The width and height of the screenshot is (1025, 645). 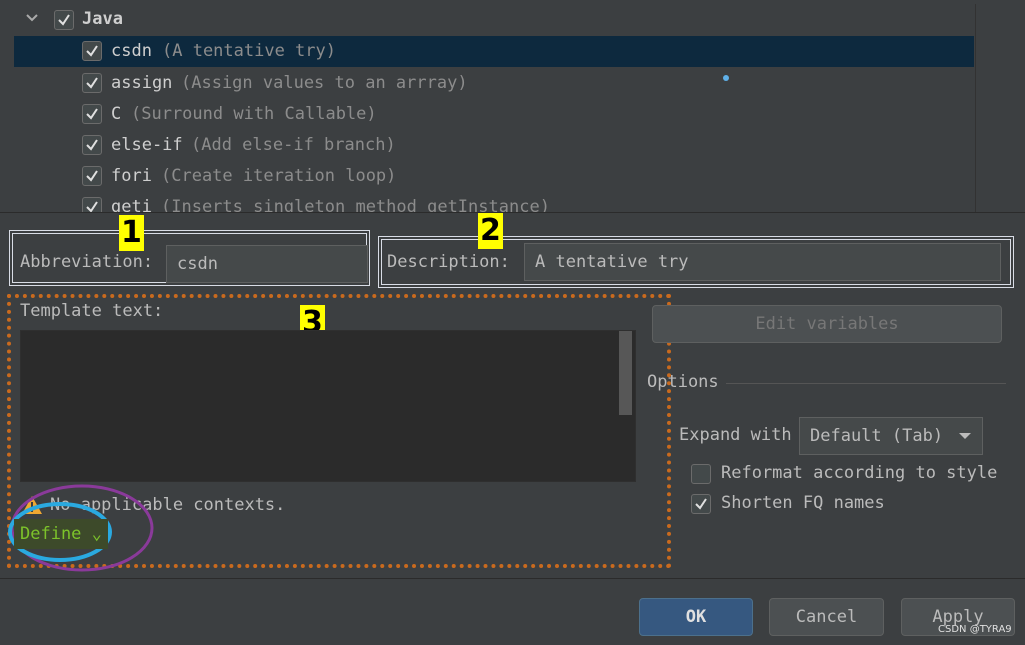 I want to click on expand-with-label: Expand with, so click(x=735, y=435).